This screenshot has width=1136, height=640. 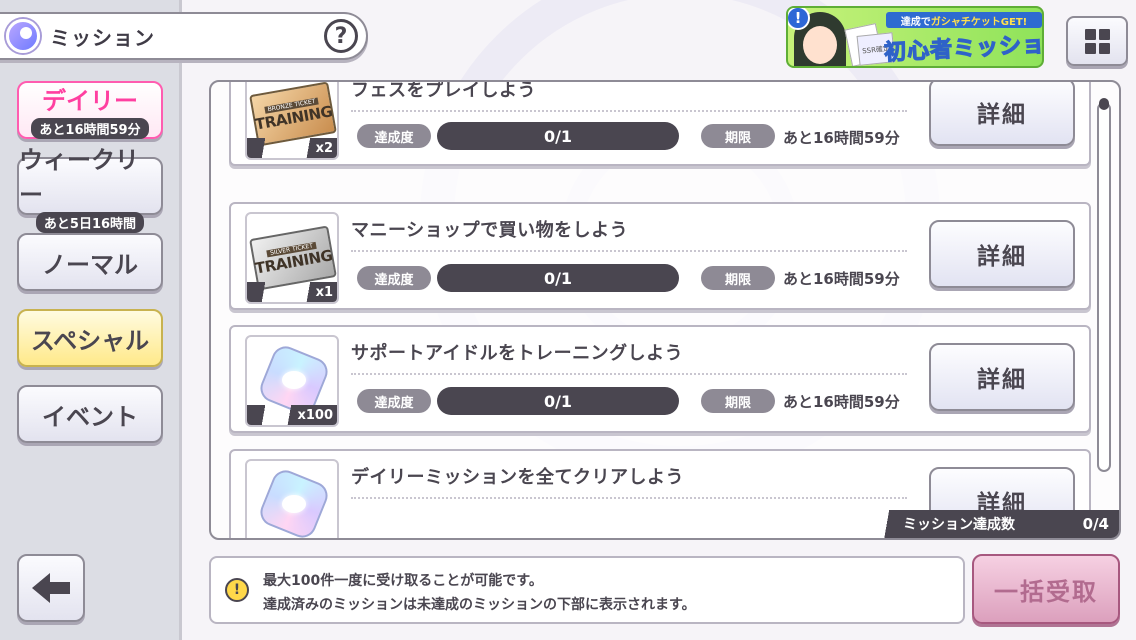 What do you see at coordinates (294, 502) in the screenshot?
I see `jewel-icon` at bounding box center [294, 502].